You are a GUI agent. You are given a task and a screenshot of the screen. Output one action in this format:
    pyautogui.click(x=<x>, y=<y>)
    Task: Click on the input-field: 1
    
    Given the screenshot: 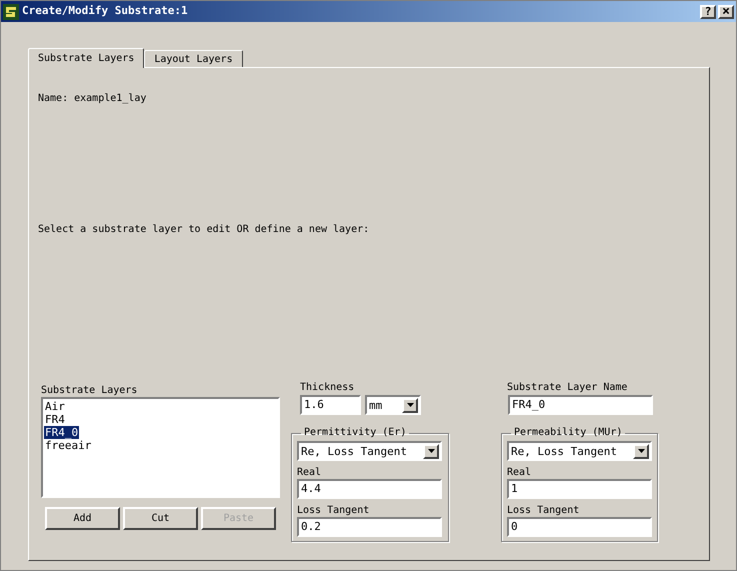 What is the action you would take?
    pyautogui.click(x=579, y=489)
    